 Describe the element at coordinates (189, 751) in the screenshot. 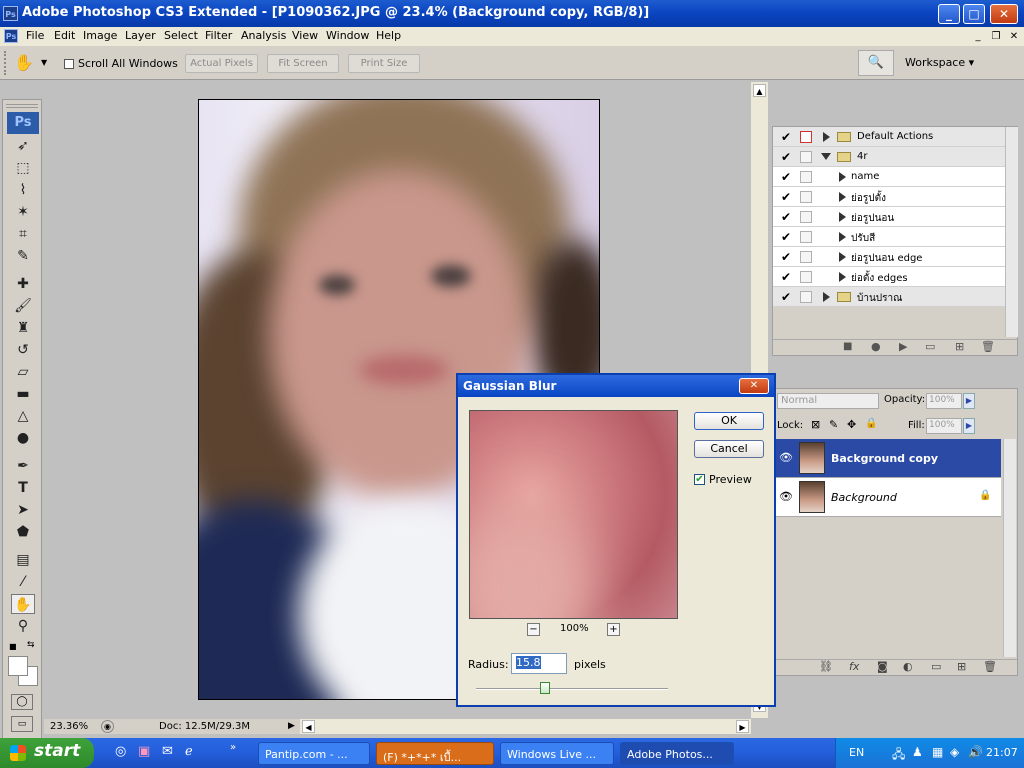

I see `quicklaunch-browser-icon: ℯ` at that location.